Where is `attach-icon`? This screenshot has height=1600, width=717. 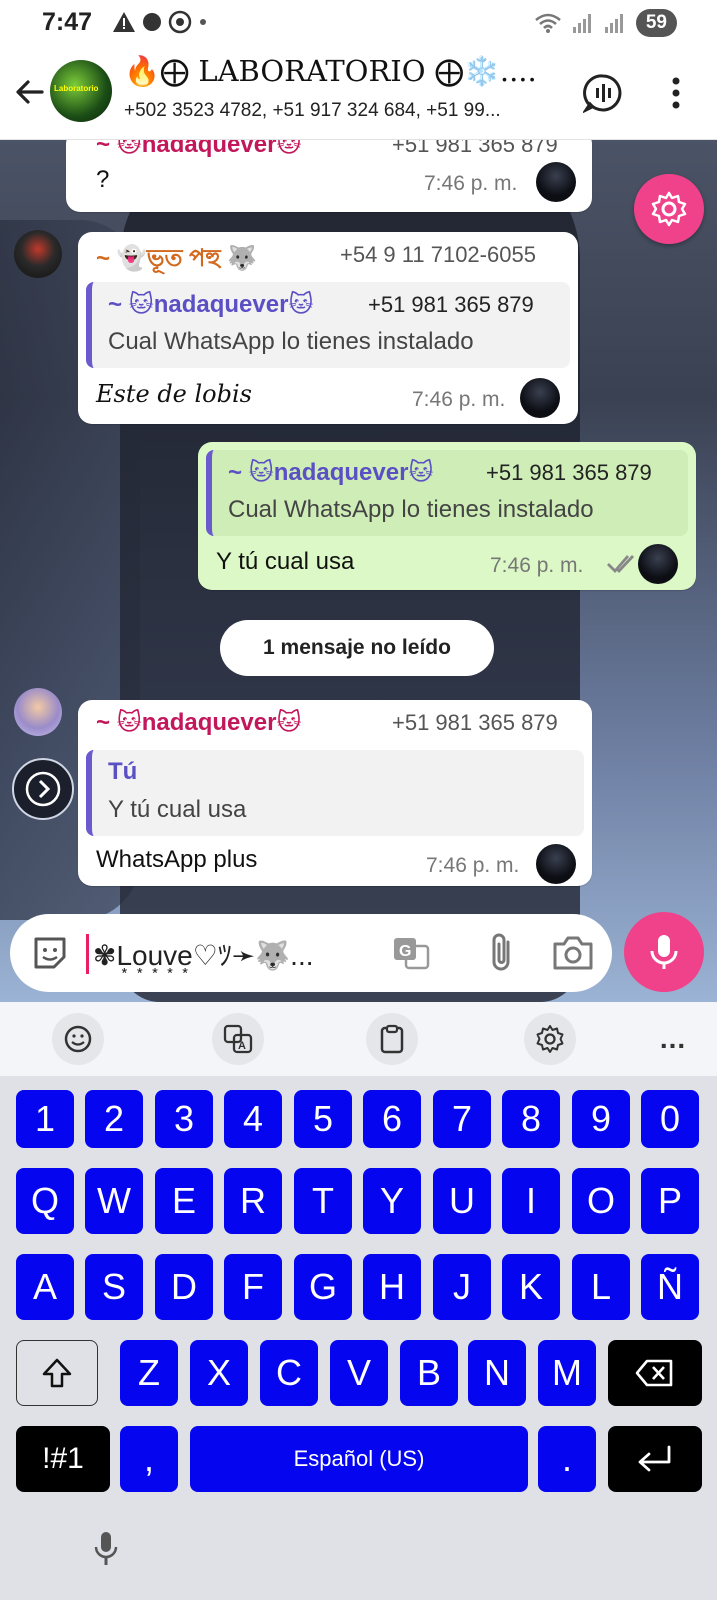 attach-icon is located at coordinates (501, 953).